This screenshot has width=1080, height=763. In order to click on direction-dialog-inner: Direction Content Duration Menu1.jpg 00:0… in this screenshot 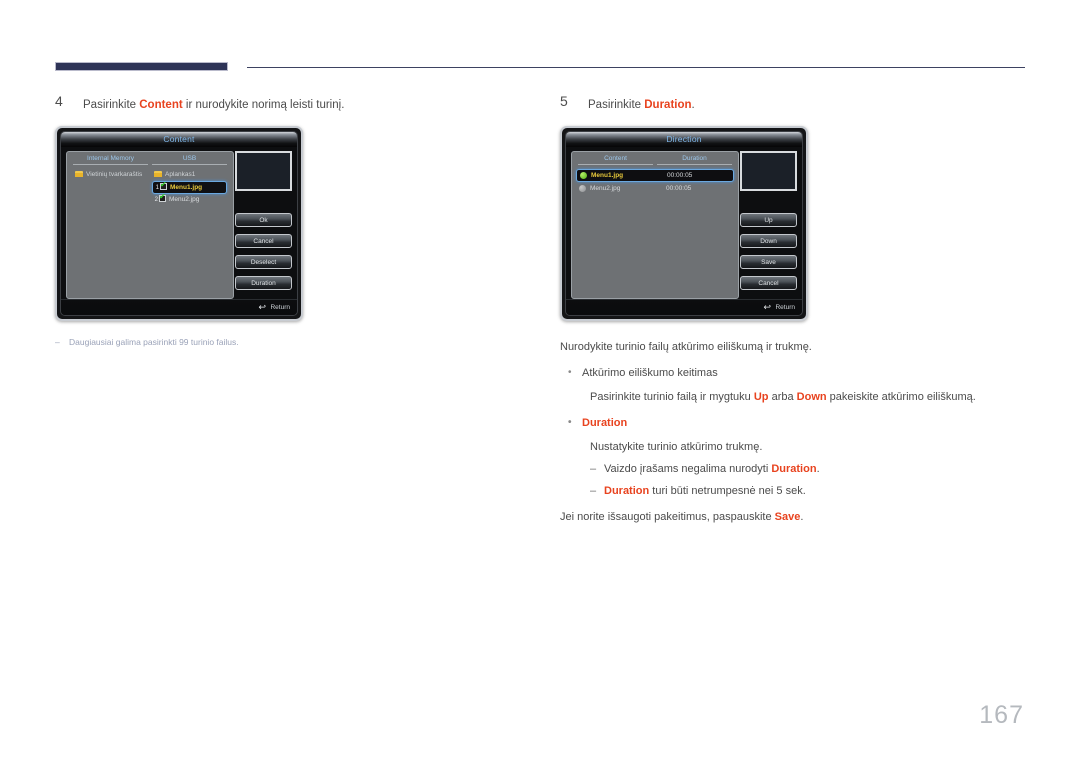, I will do `click(684, 223)`.